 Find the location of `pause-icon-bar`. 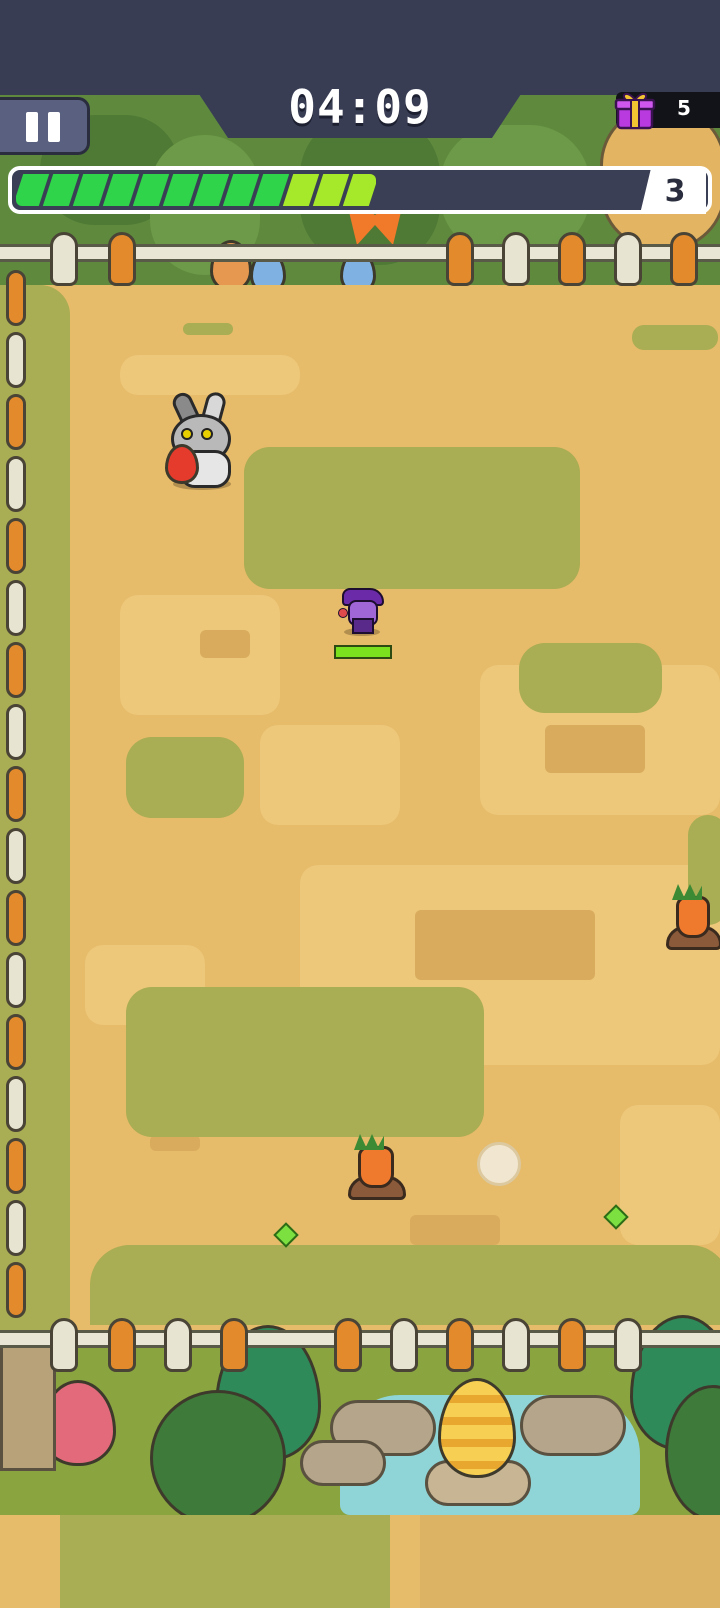

pause-icon-bar is located at coordinates (54, 127).